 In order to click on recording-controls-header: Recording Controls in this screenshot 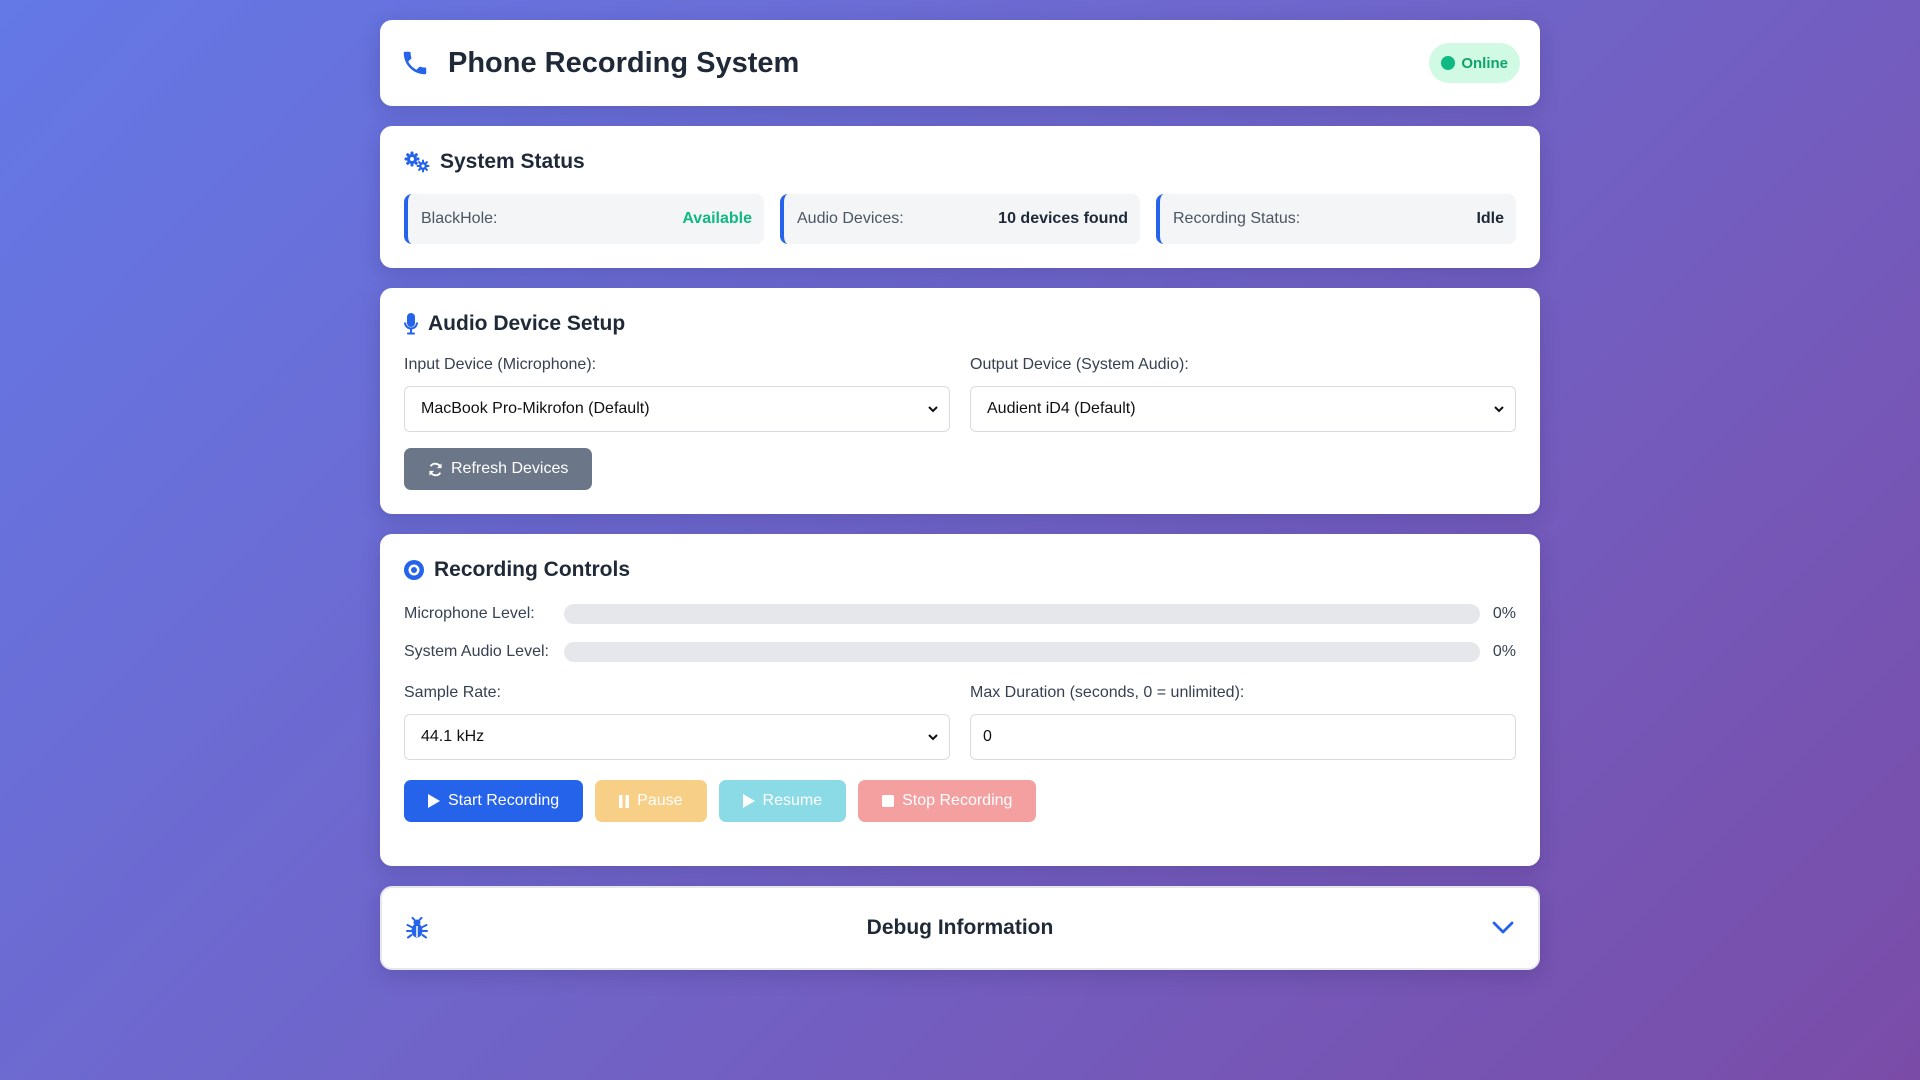, I will do `click(960, 570)`.